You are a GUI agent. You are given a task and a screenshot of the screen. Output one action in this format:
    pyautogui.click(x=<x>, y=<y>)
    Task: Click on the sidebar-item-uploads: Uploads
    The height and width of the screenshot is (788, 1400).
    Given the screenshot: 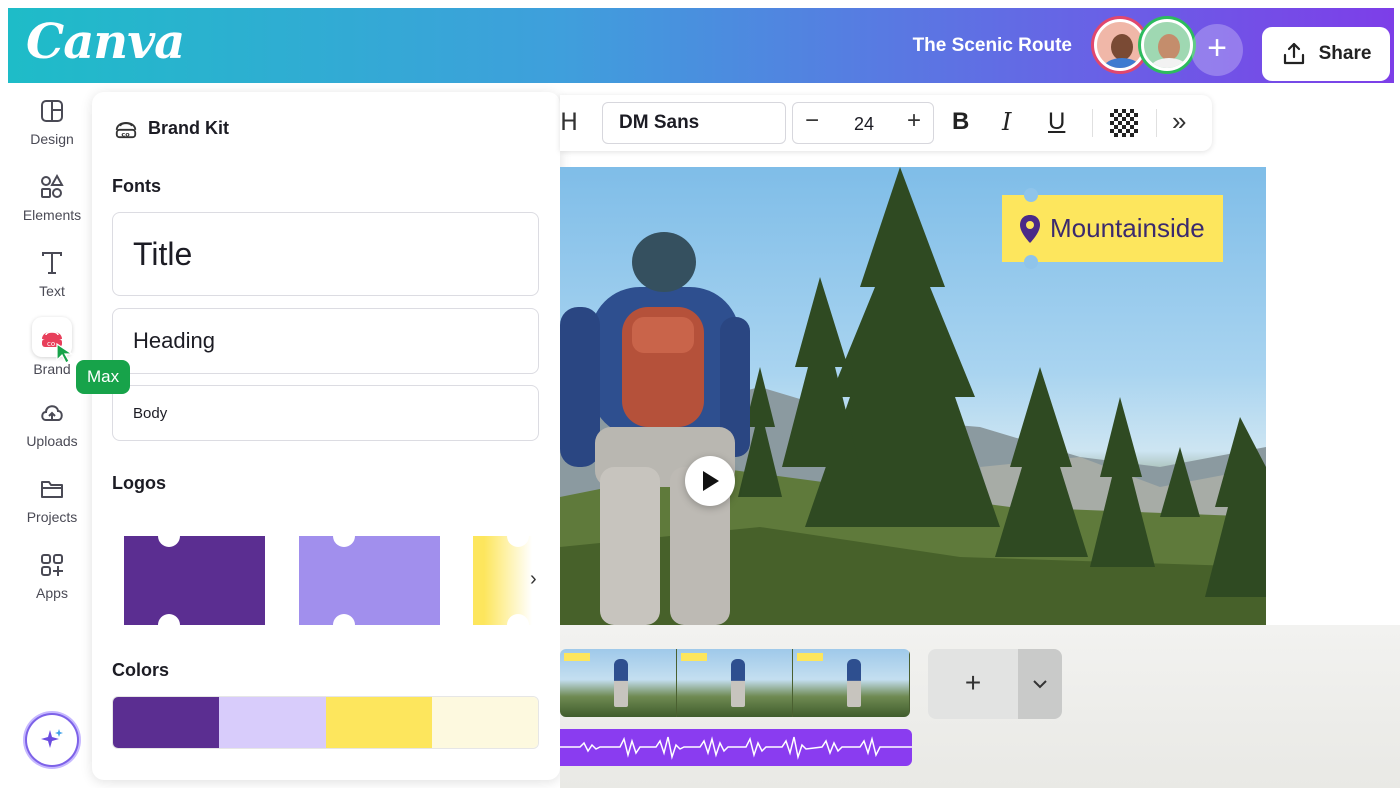 What is the action you would take?
    pyautogui.click(x=52, y=424)
    